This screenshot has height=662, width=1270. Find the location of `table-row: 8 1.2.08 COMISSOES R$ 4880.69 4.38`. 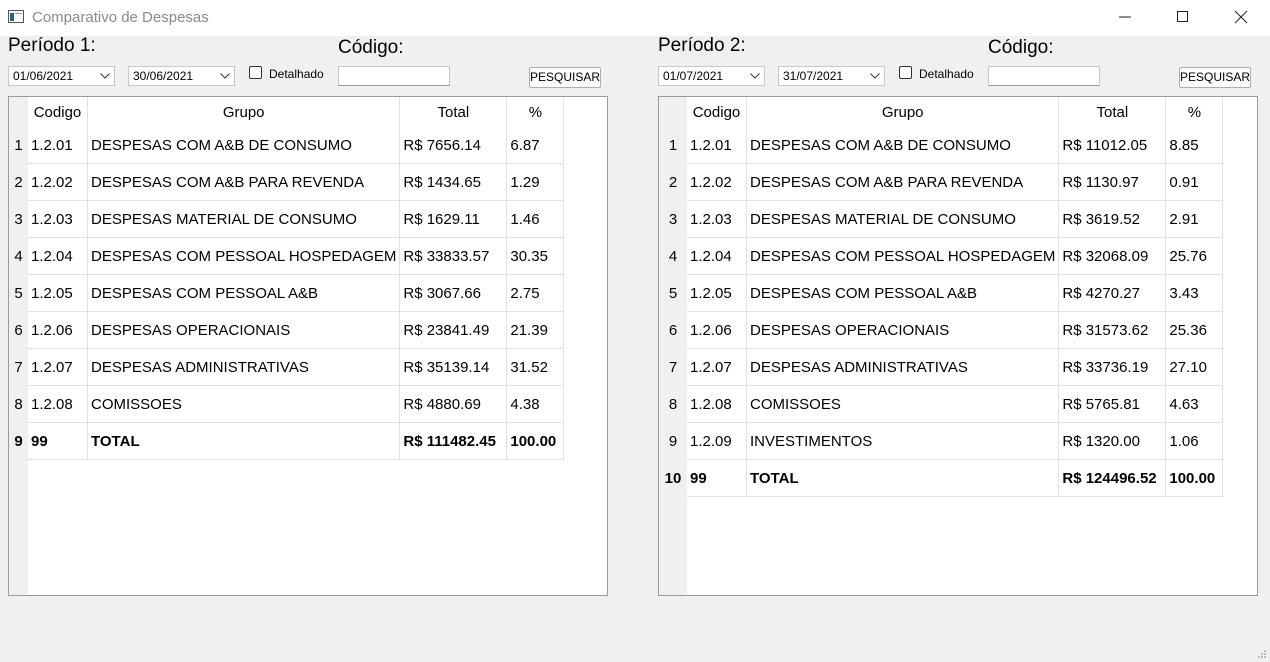

table-row: 8 1.2.08 COMISSOES R$ 4880.69 4.38 is located at coordinates (287, 404).